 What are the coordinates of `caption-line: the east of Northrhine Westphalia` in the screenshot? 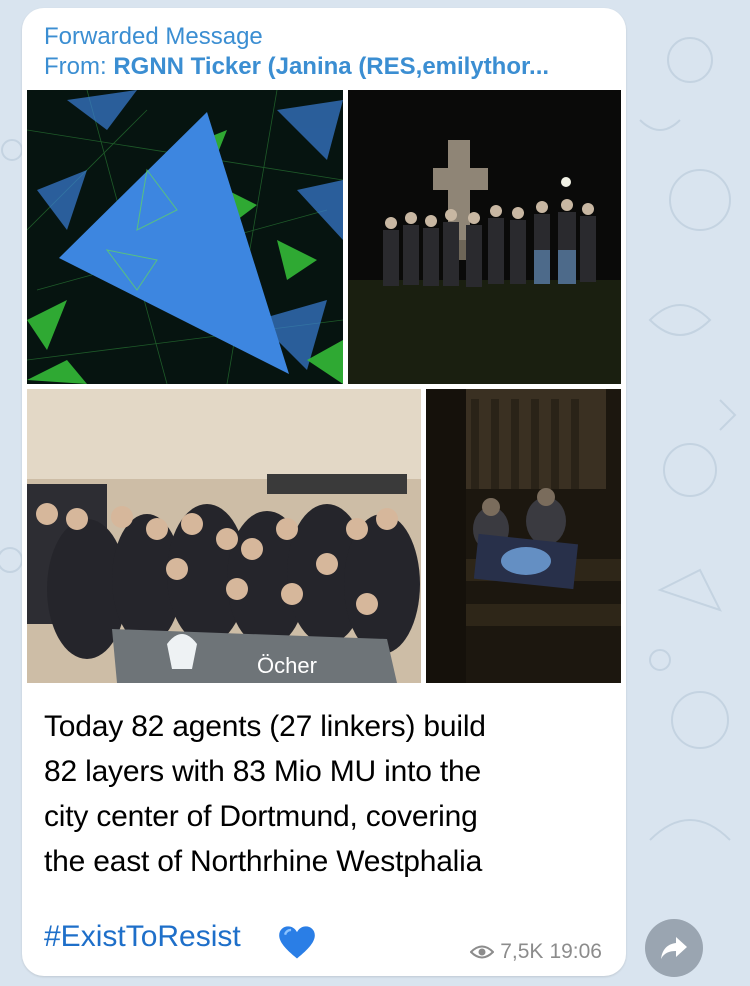 It's located at (263, 861).